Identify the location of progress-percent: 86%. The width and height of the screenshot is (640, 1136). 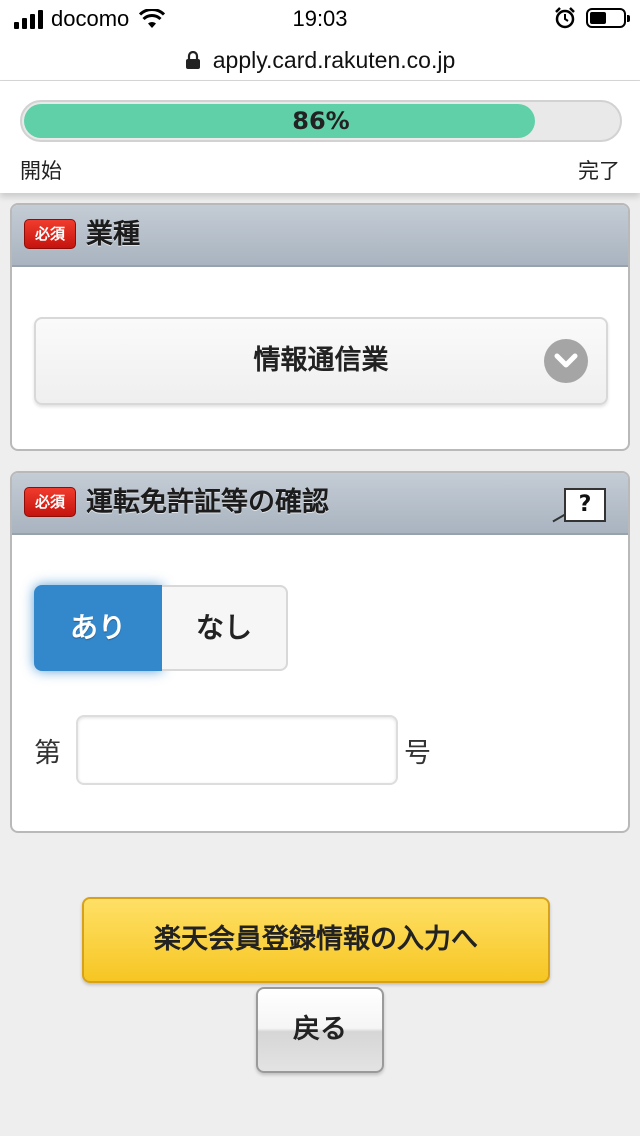
(321, 121).